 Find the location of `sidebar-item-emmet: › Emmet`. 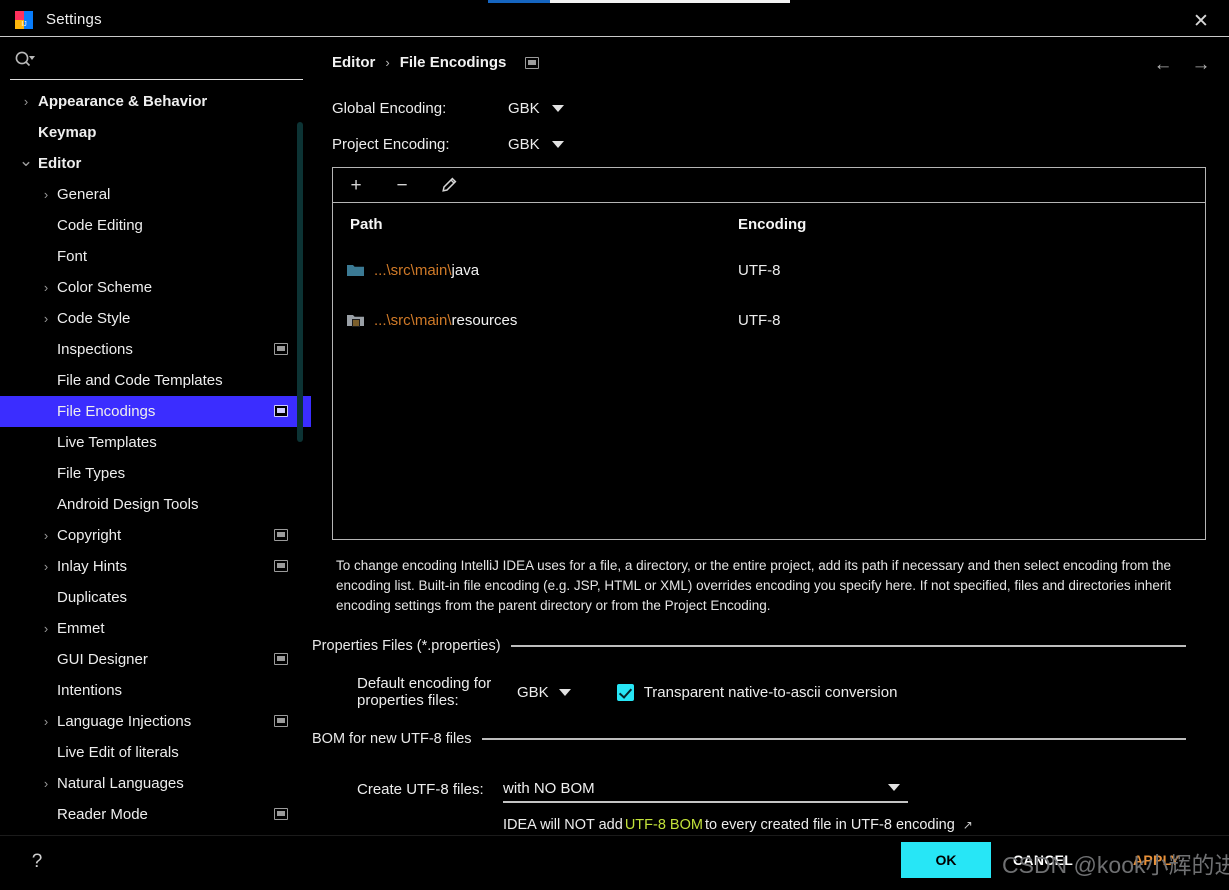

sidebar-item-emmet: › Emmet is located at coordinates (155, 628).